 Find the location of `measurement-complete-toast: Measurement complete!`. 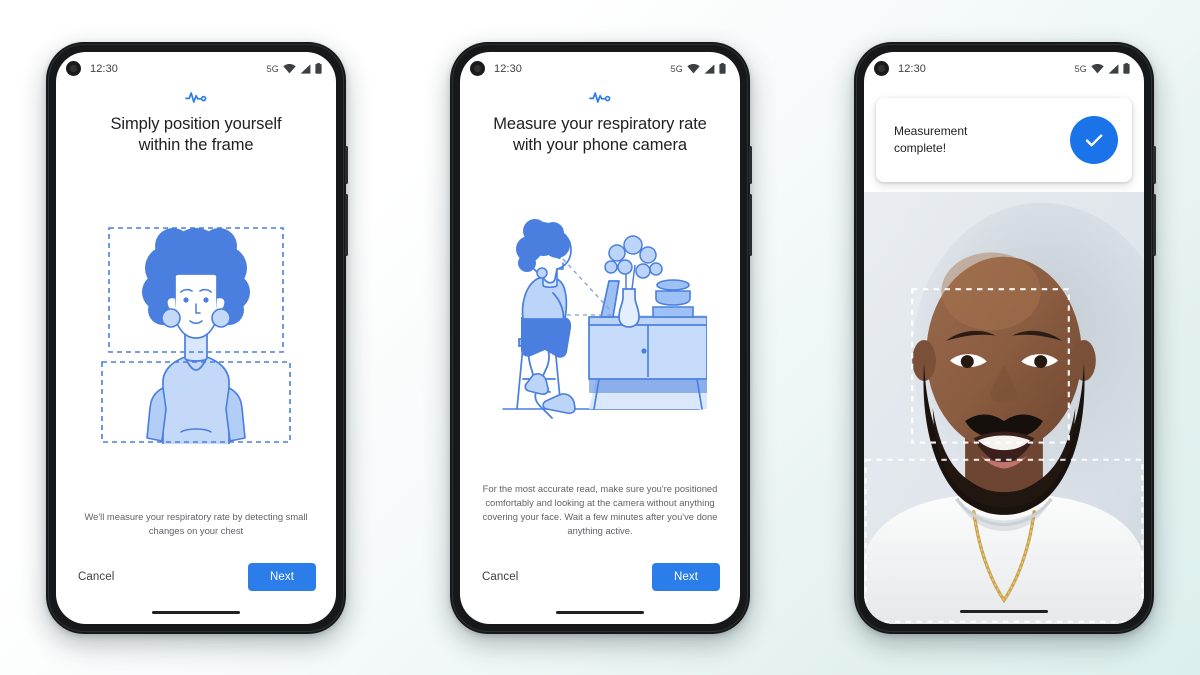

measurement-complete-toast: Measurement complete! is located at coordinates (1004, 139).